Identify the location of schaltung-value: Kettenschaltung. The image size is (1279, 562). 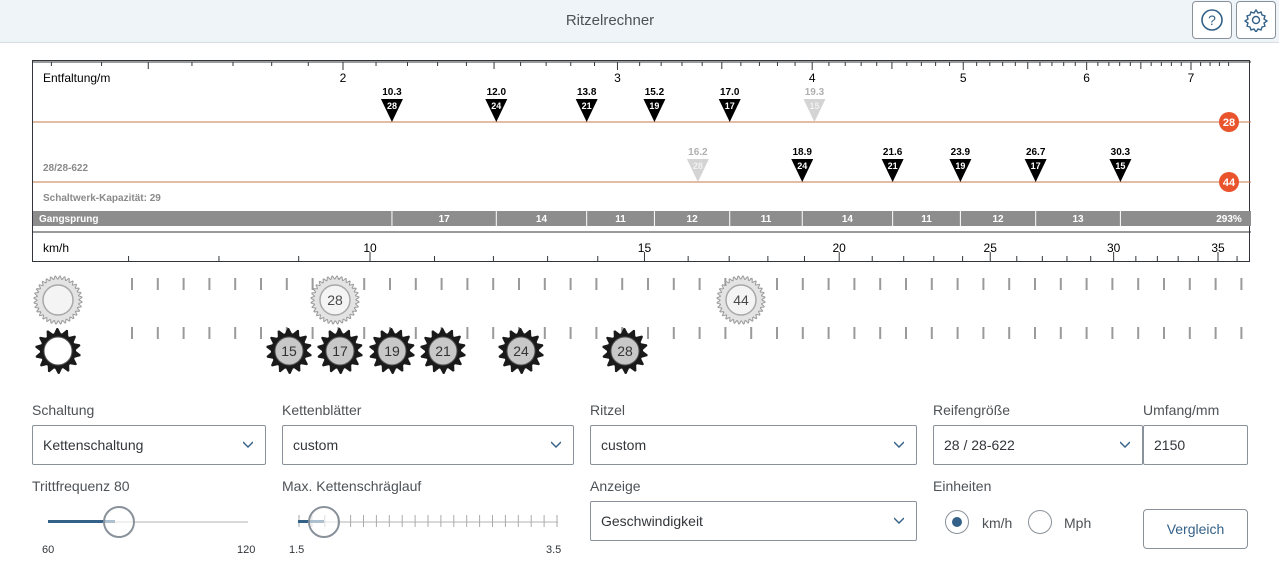
(93, 445).